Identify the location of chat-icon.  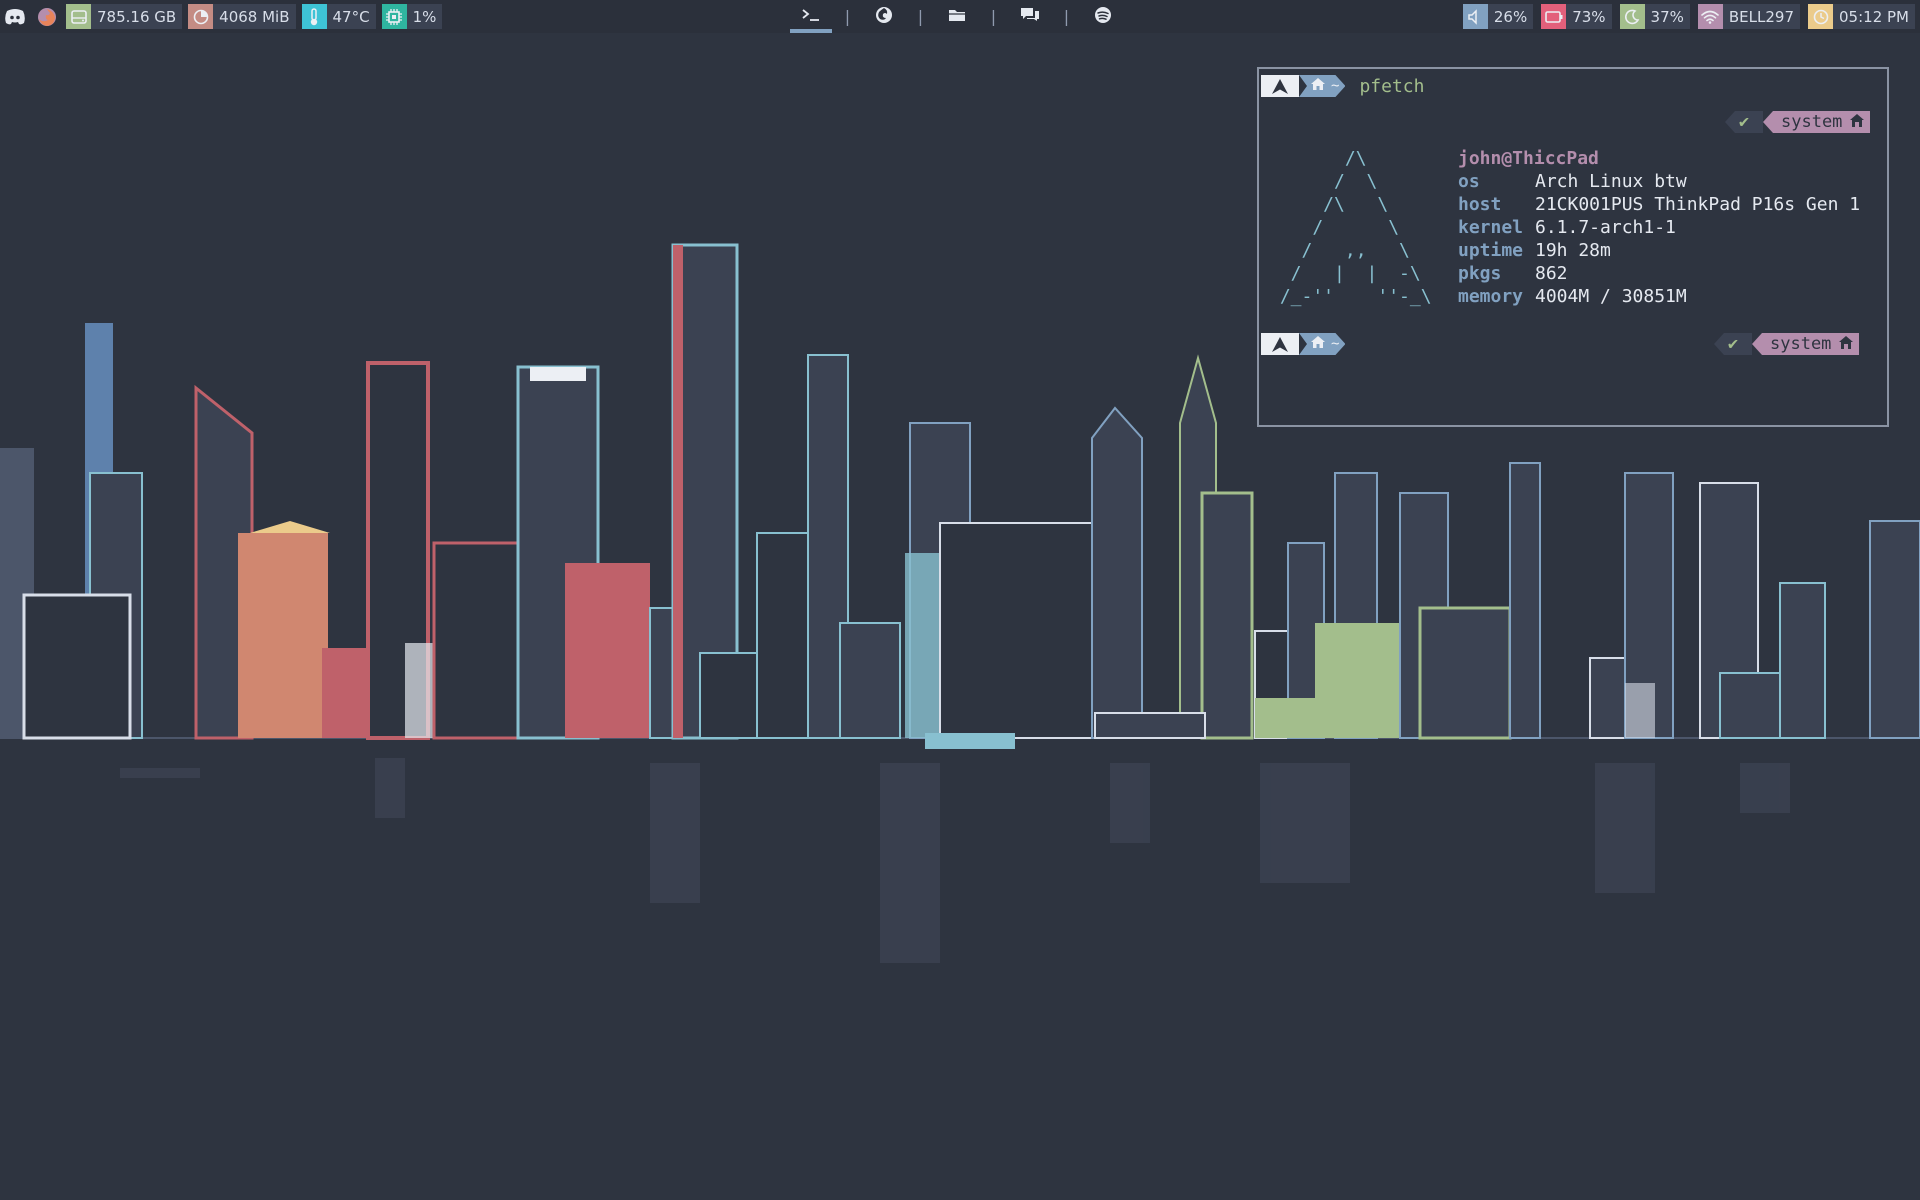
(1030, 17).